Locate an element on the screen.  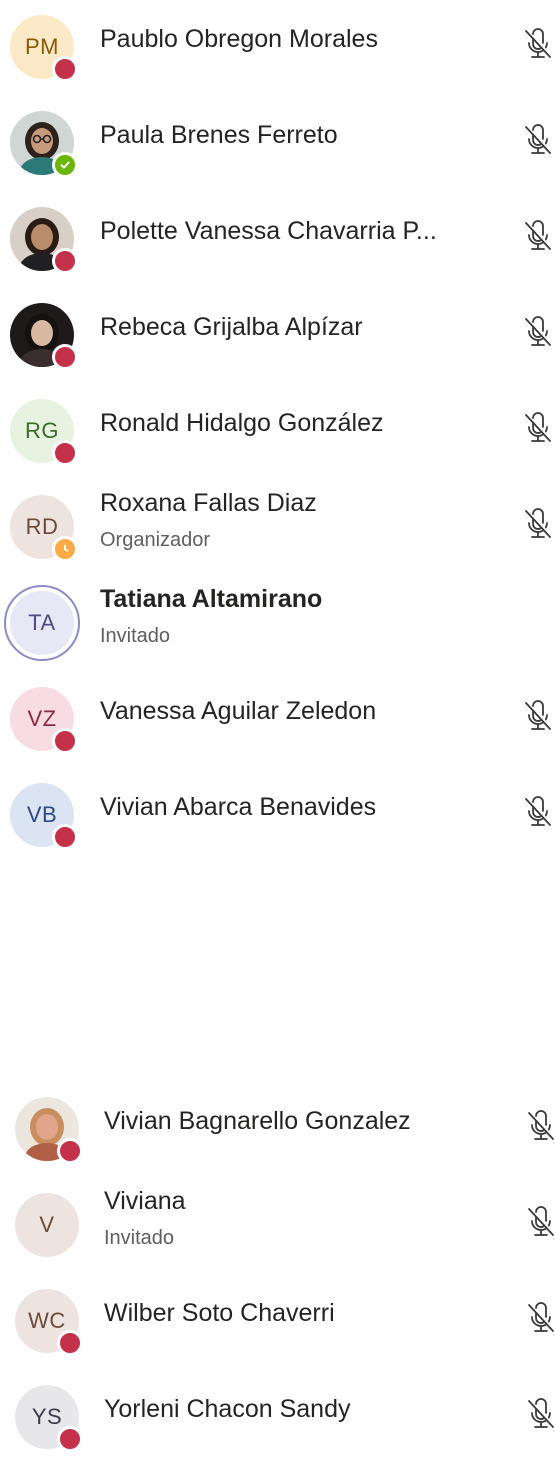
participant-row: Paula Brenes Ferreto is located at coordinates (277, 144).